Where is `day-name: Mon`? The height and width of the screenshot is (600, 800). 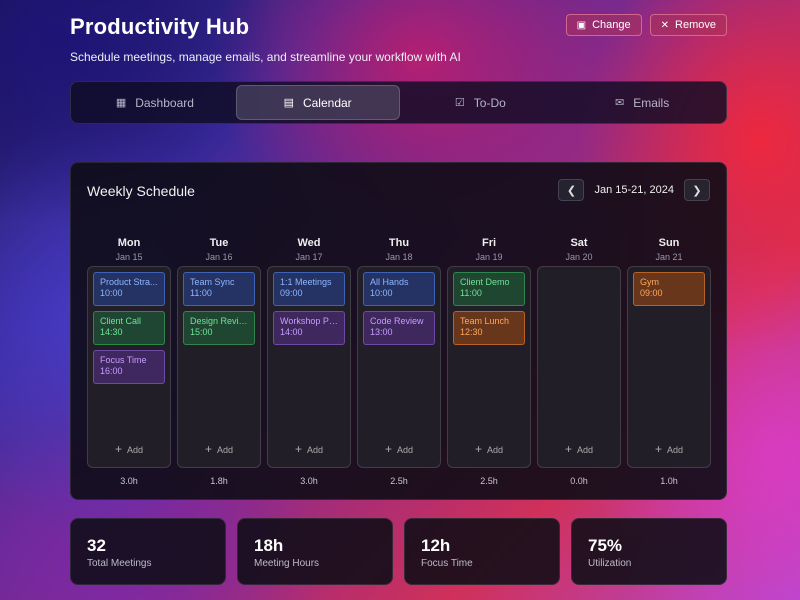
day-name: Mon is located at coordinates (129, 243).